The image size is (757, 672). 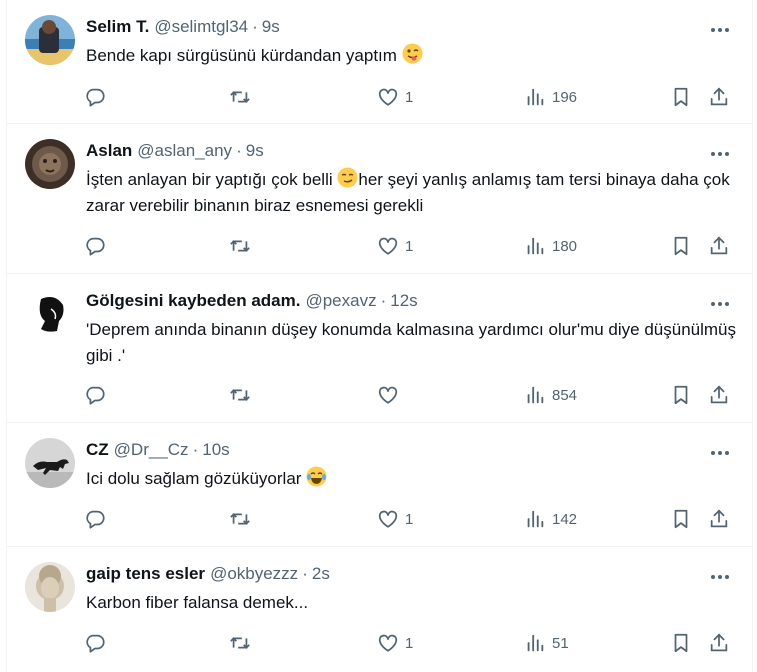 I want to click on views-button: 196, so click(x=550, y=97).